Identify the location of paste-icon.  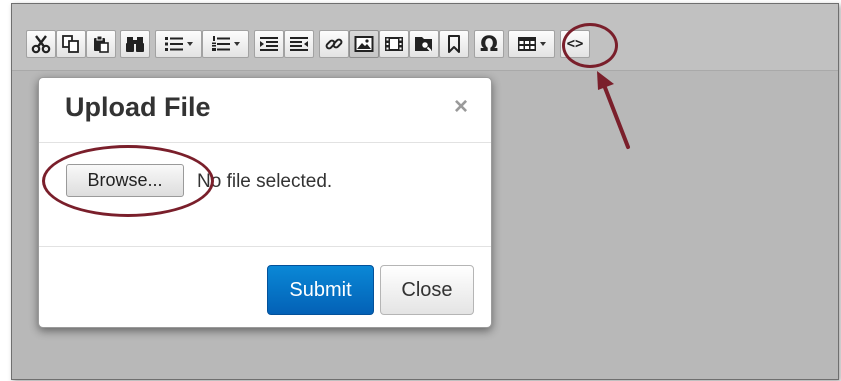
(101, 44).